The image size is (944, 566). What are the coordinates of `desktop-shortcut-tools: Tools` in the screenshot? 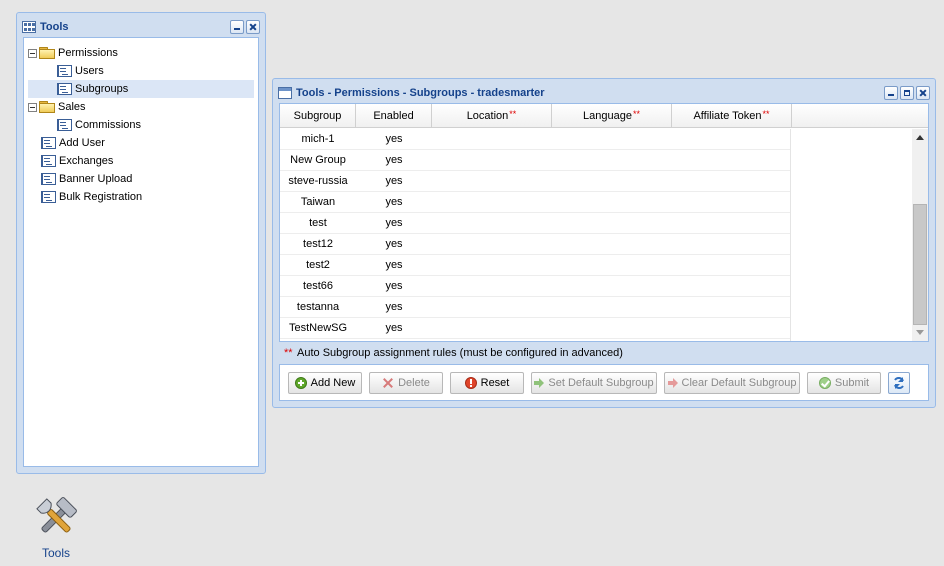 It's located at (56, 527).